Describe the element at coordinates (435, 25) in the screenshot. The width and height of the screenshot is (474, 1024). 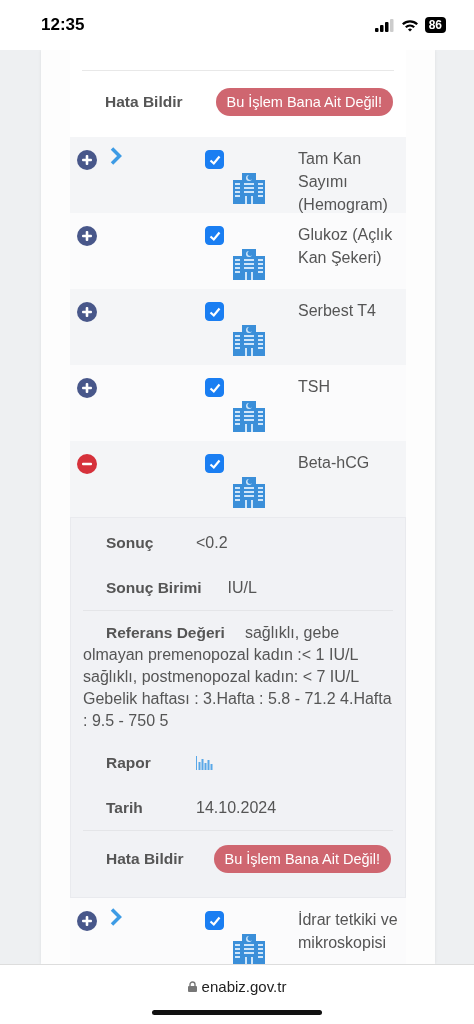
I see `battery-level: 86` at that location.